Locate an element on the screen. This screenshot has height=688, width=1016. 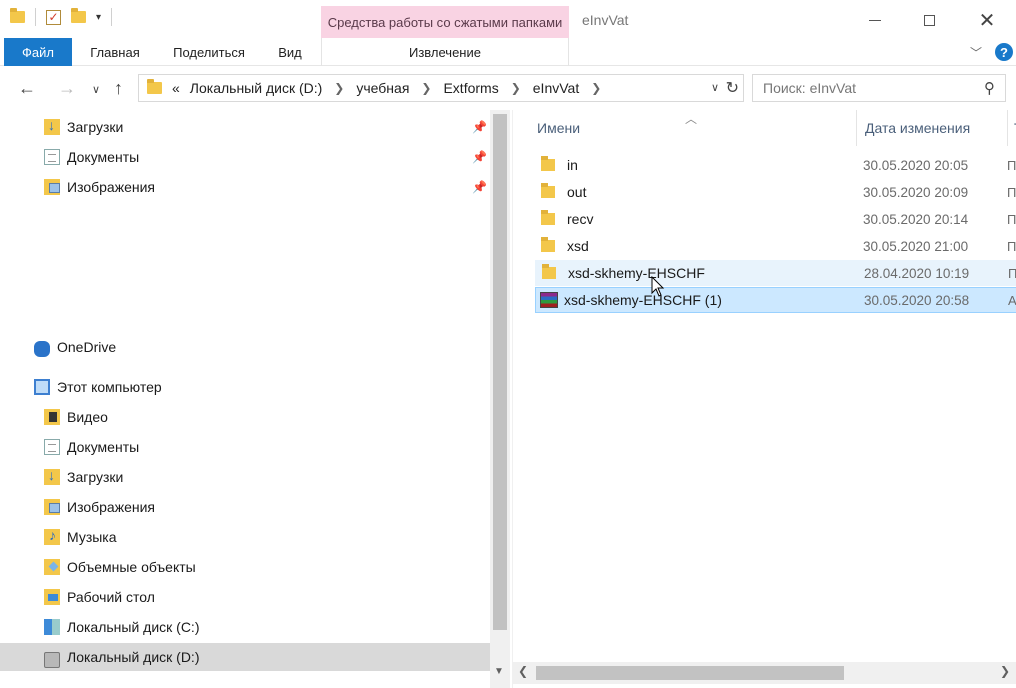
file-name: in is located at coordinates (572, 165).